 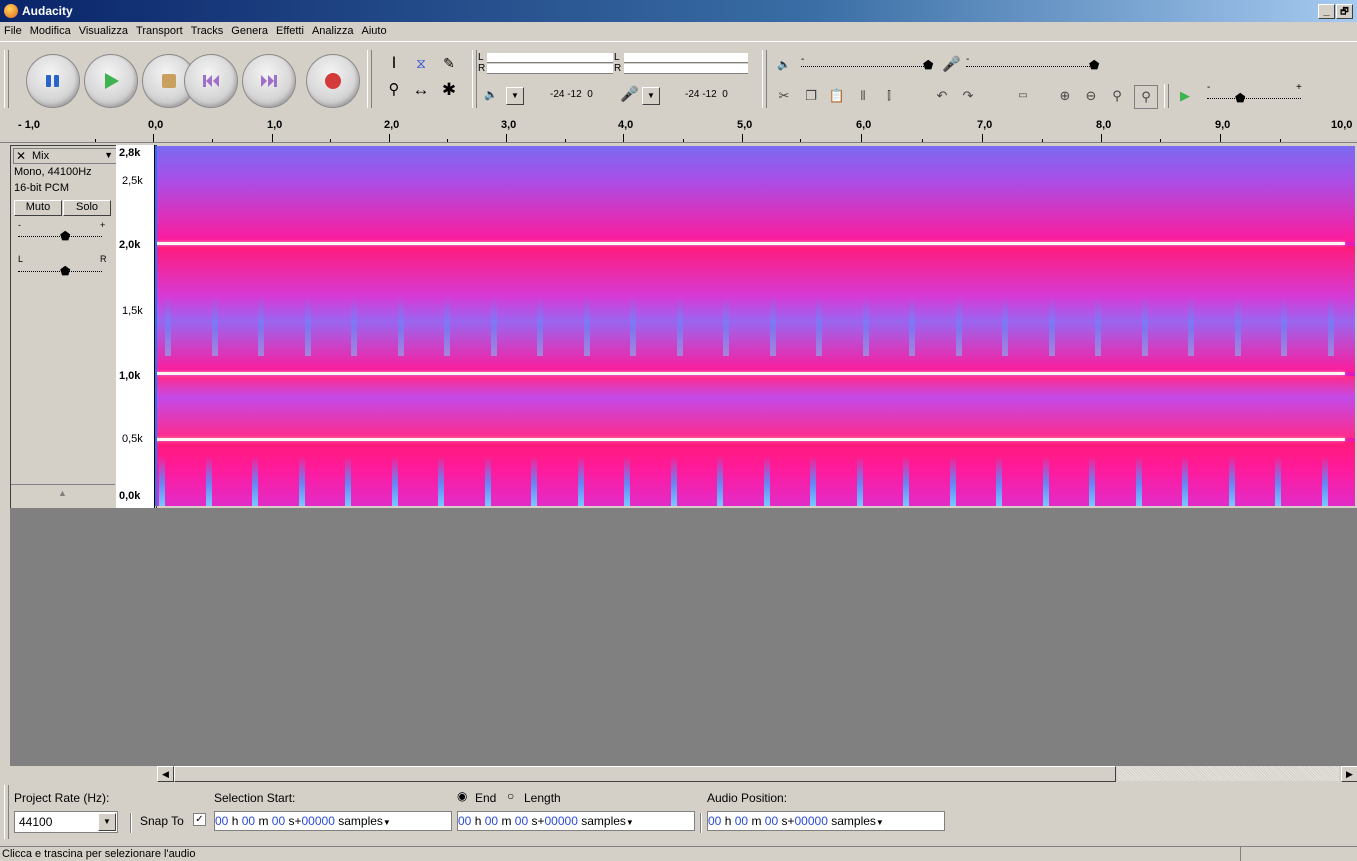 What do you see at coordinates (485, 798) in the screenshot?
I see `end-radio-label: End` at bounding box center [485, 798].